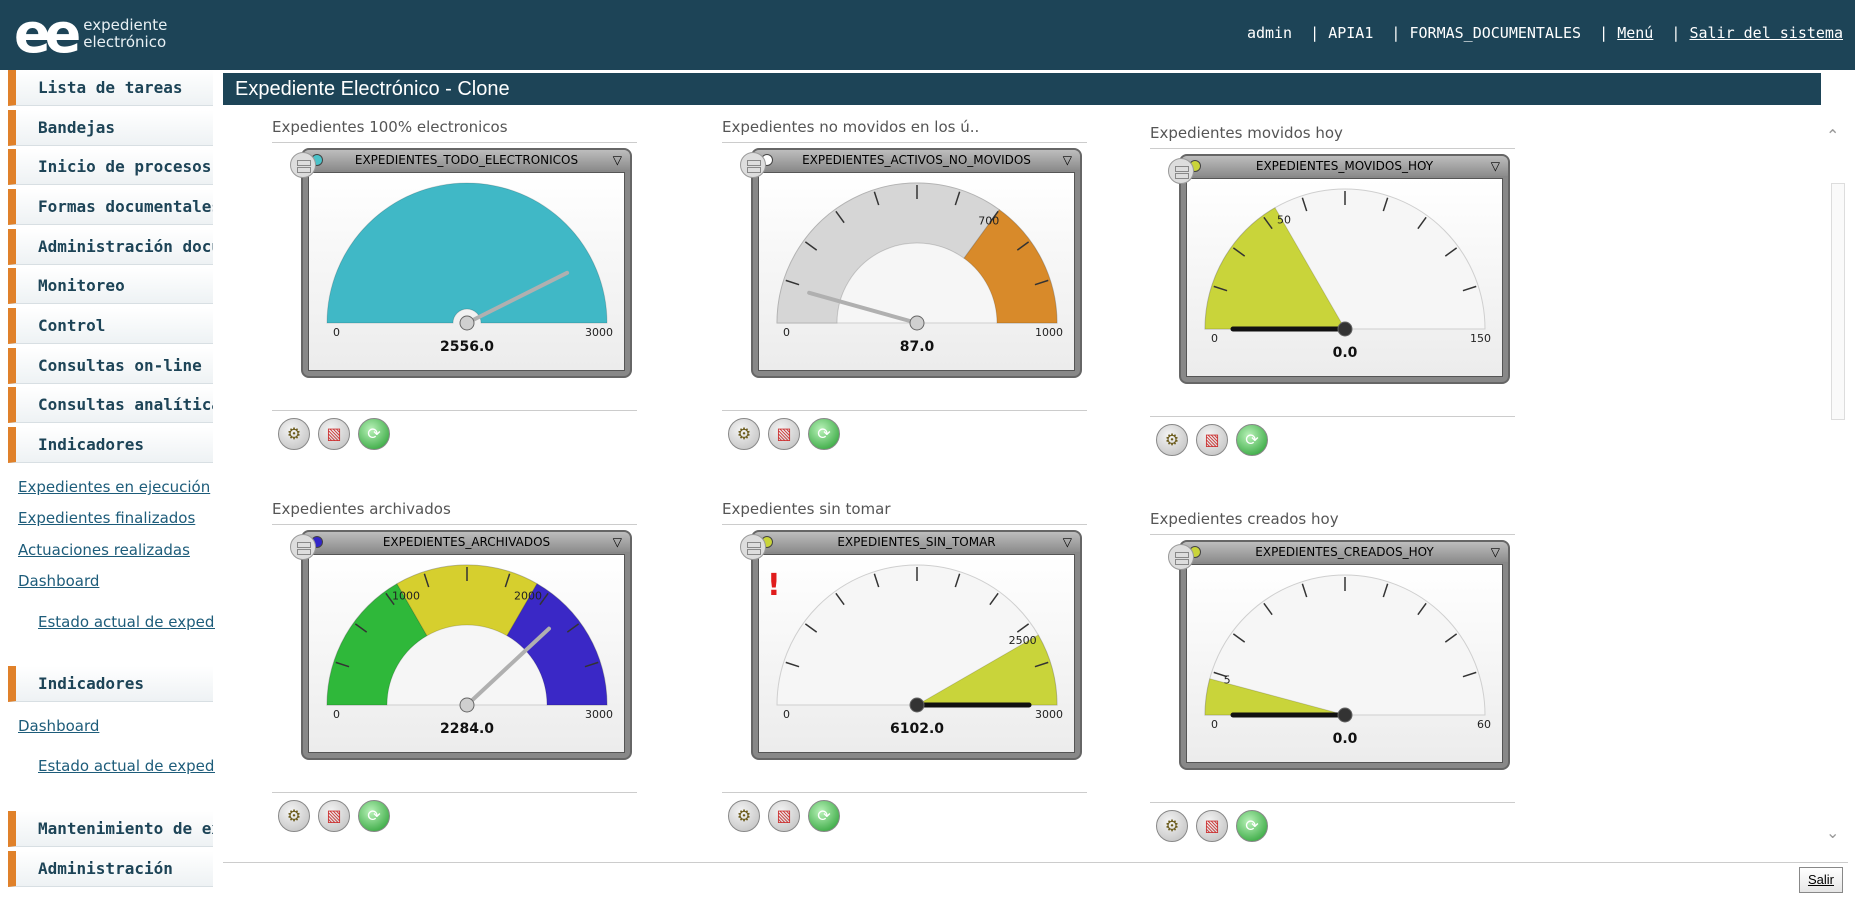  I want to click on sidebar-item-mantenimiento: Mantenimiento de expedientes, so click(110, 829).